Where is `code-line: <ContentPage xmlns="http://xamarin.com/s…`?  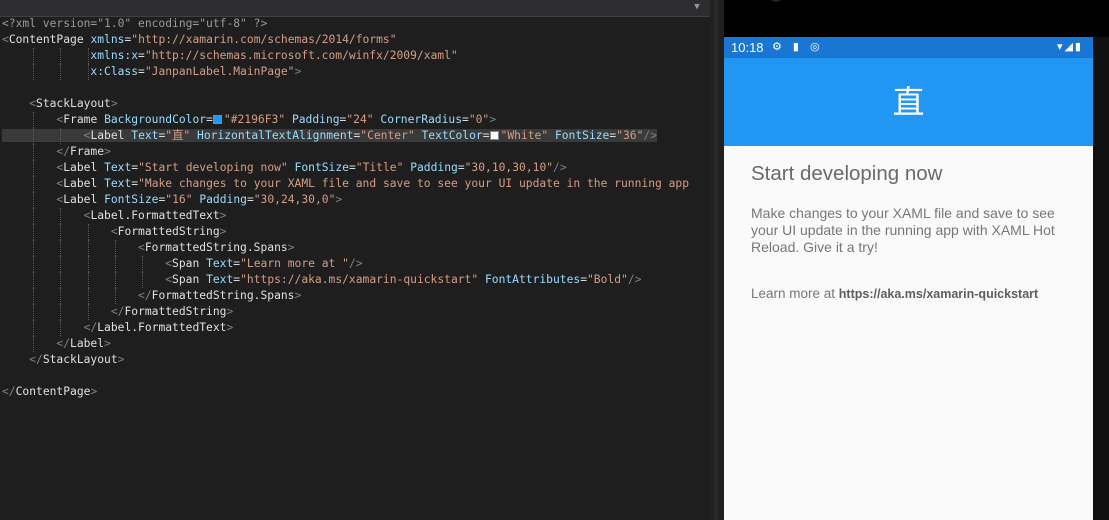
code-line: <ContentPage xmlns="http://xamarin.com/s… is located at coordinates (355, 40).